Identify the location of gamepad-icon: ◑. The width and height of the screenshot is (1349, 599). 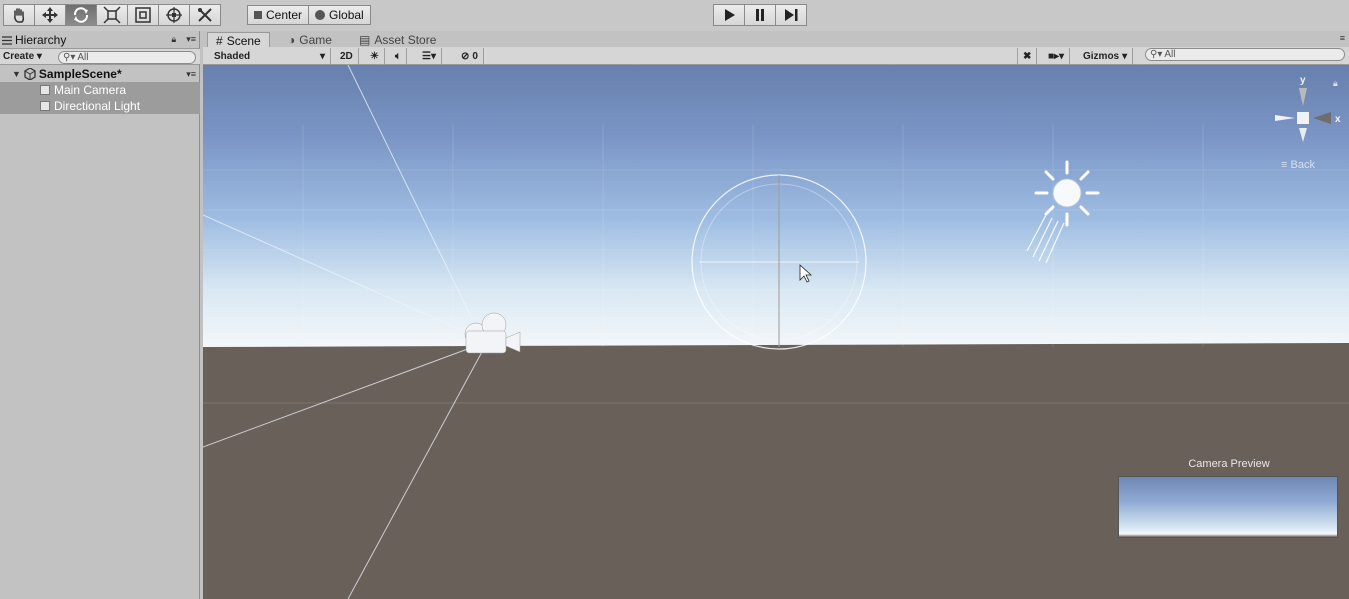
(292, 40).